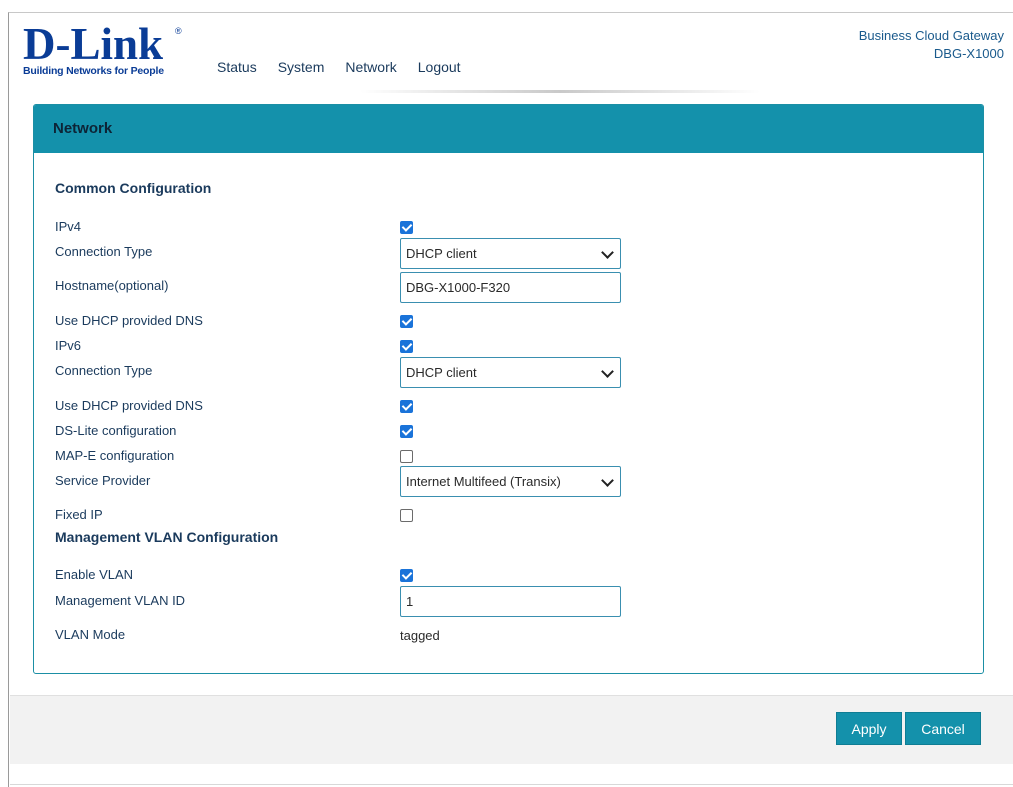  Describe the element at coordinates (441, 372) in the screenshot. I see `connection-type-v6-value: DHCP client` at that location.